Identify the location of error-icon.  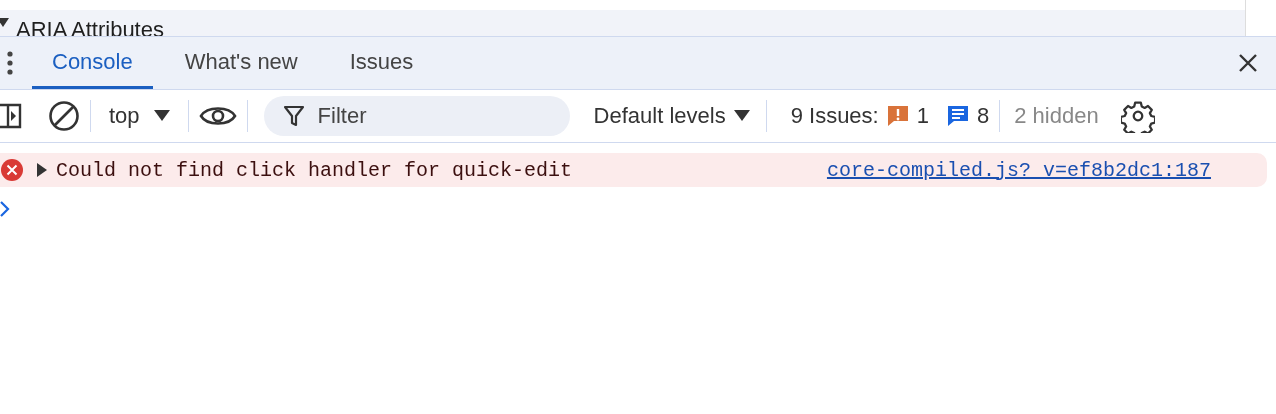
(12, 170).